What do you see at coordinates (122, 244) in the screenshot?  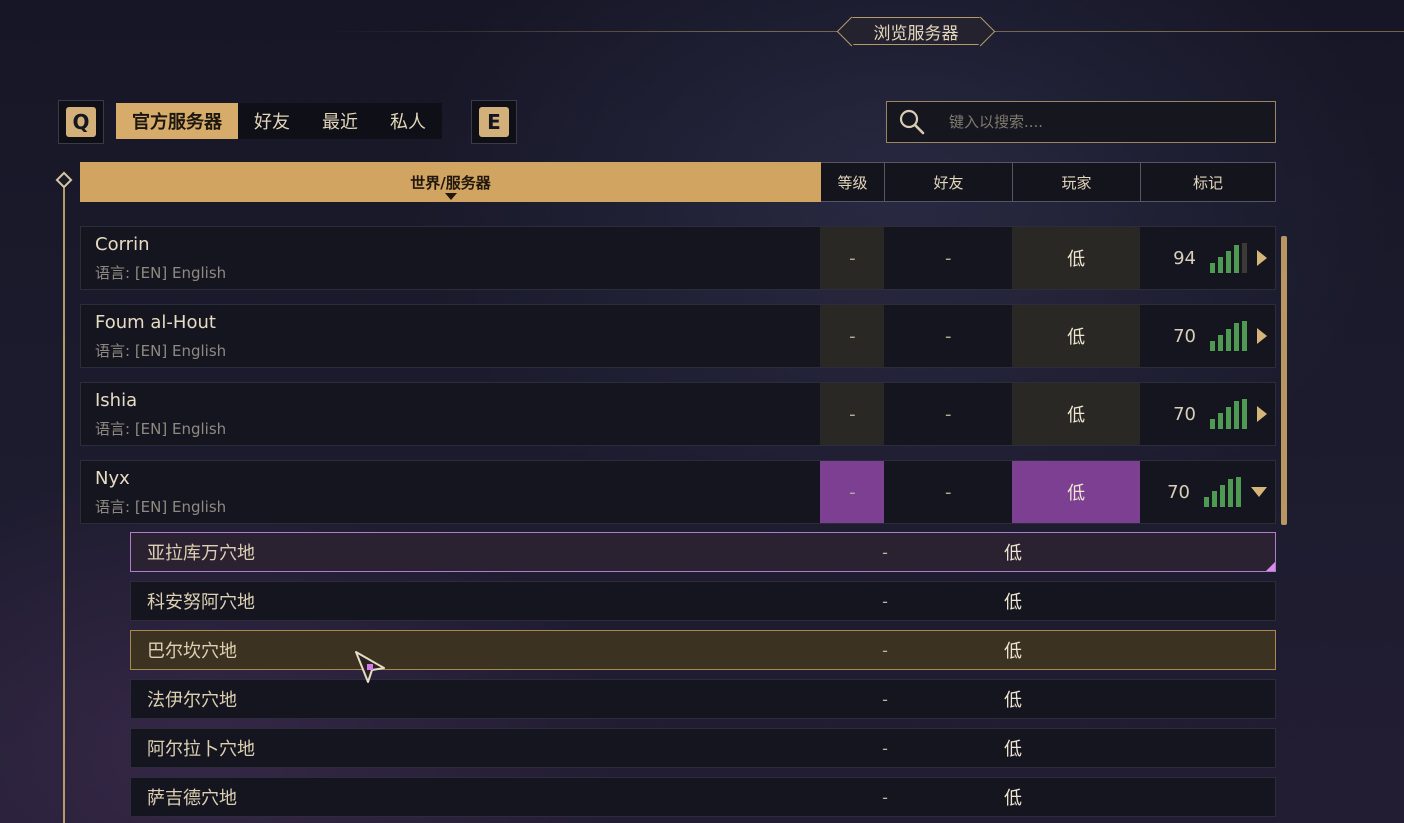 I see `server-name: Corrin` at bounding box center [122, 244].